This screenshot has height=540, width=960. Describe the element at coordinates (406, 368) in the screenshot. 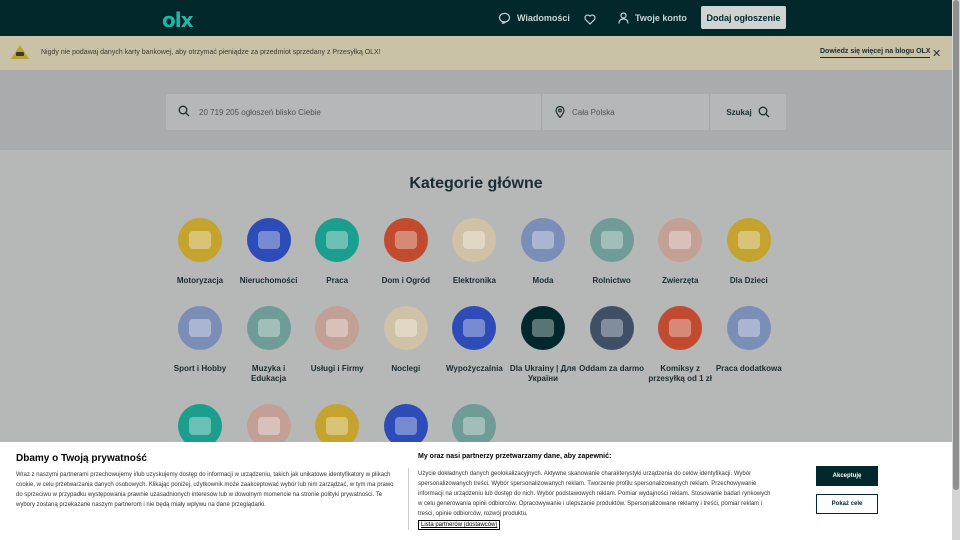

I see `category-label: Noclegi` at that location.